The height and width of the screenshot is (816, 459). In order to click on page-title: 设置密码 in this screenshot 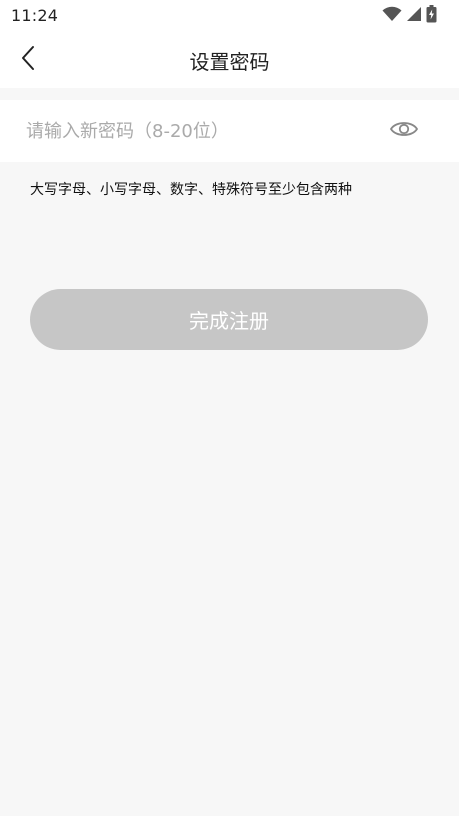, I will do `click(229, 62)`.